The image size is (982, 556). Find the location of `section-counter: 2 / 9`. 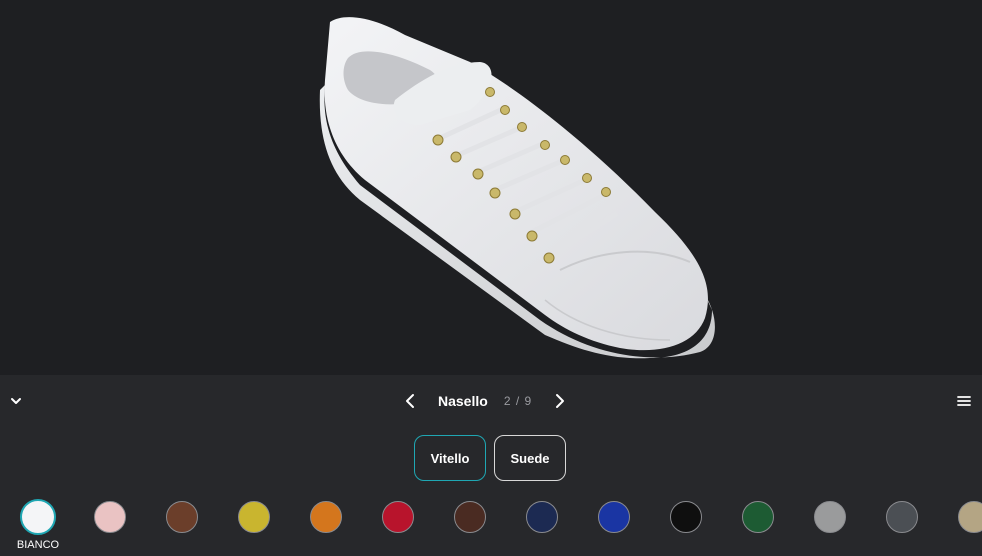

section-counter: 2 / 9 is located at coordinates (518, 401).